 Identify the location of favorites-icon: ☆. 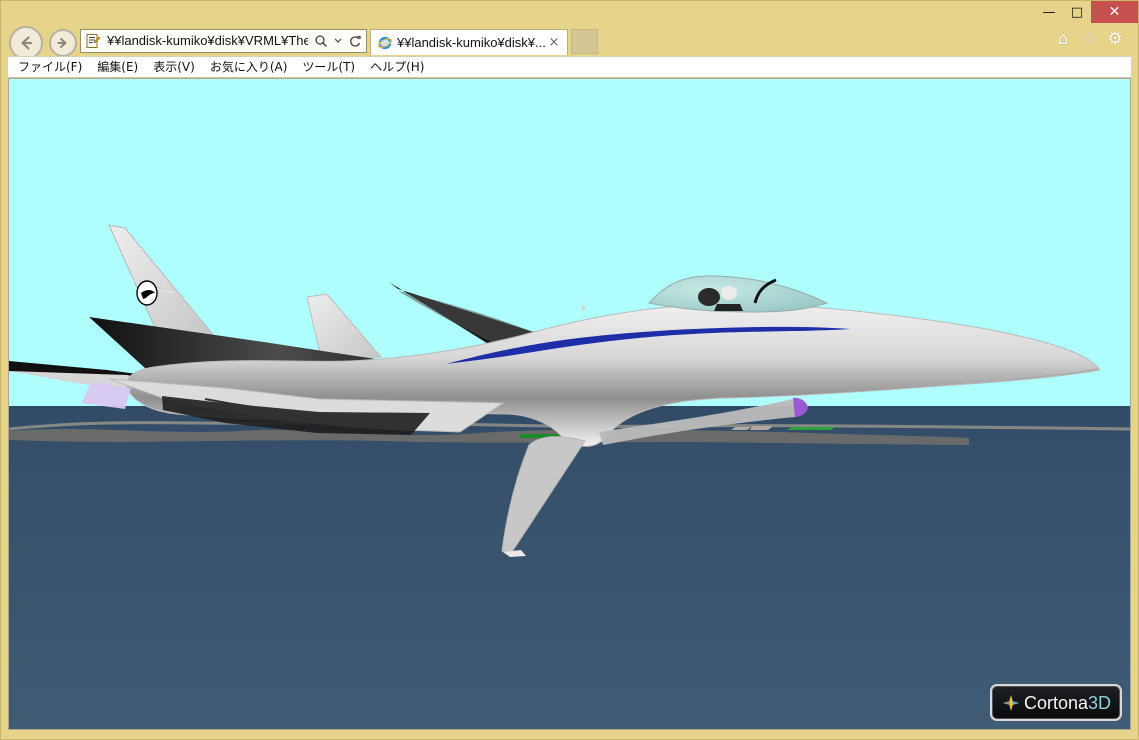
(1089, 39).